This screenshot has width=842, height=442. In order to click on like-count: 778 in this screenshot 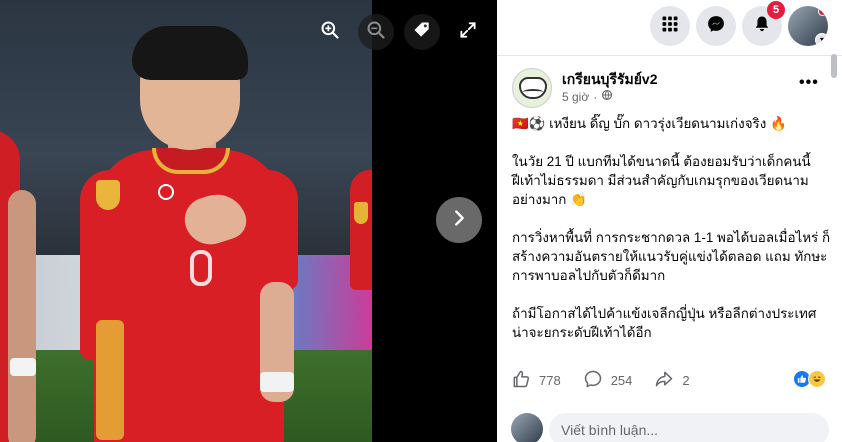, I will do `click(550, 380)`.